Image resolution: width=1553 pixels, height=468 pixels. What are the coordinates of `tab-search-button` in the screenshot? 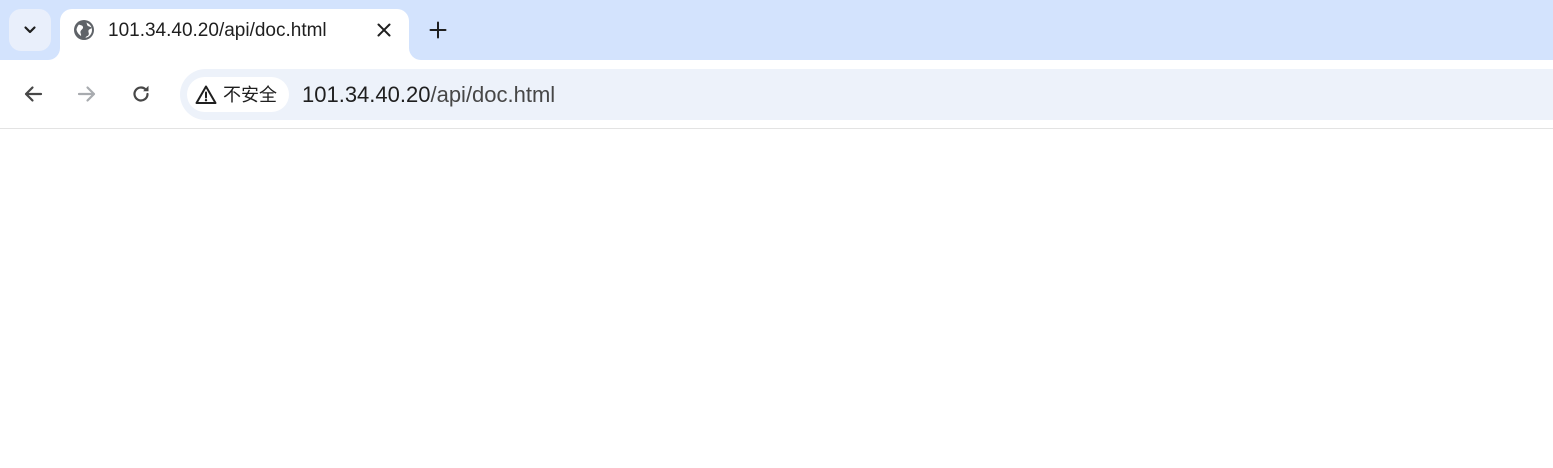 It's located at (30, 30).